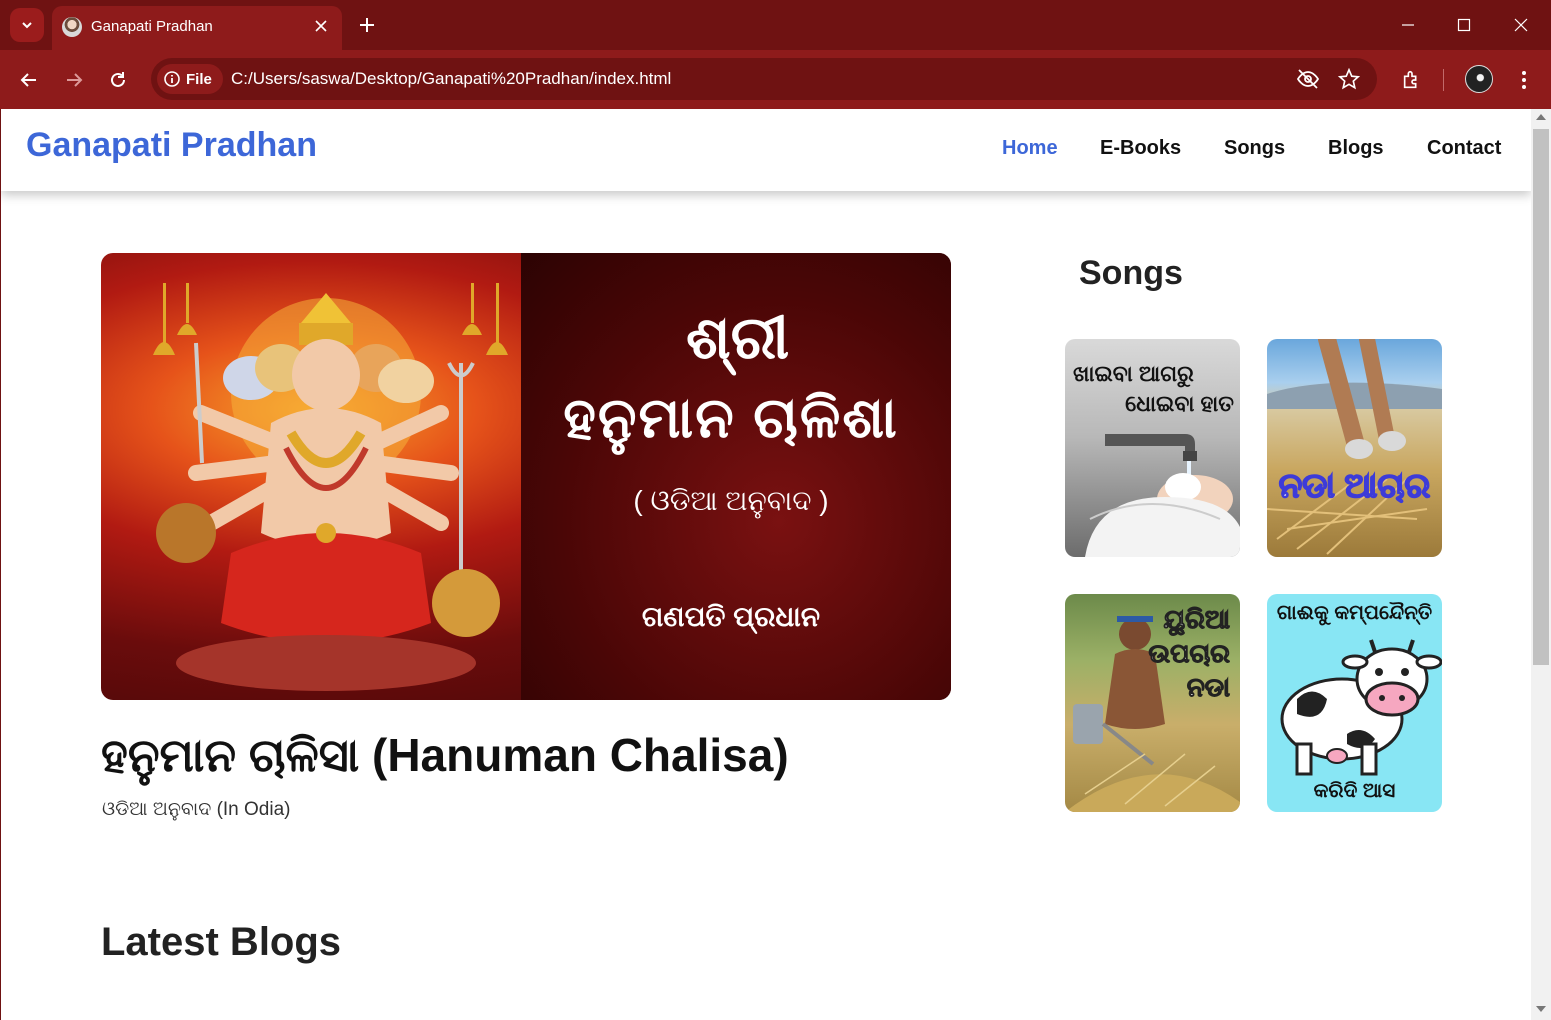  I want to click on kebab-menu-icon, so click(1524, 80).